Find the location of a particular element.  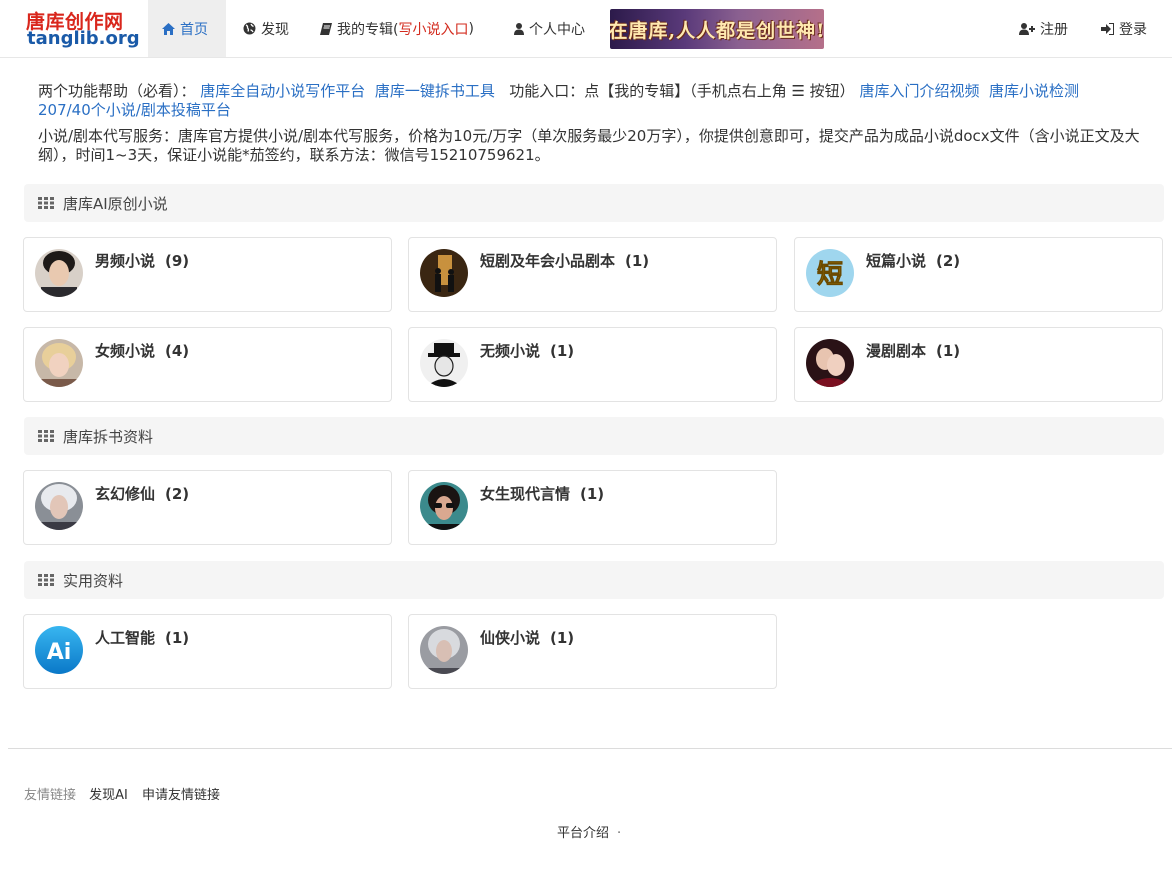

nav-discover-label: 发现 is located at coordinates (275, 29).